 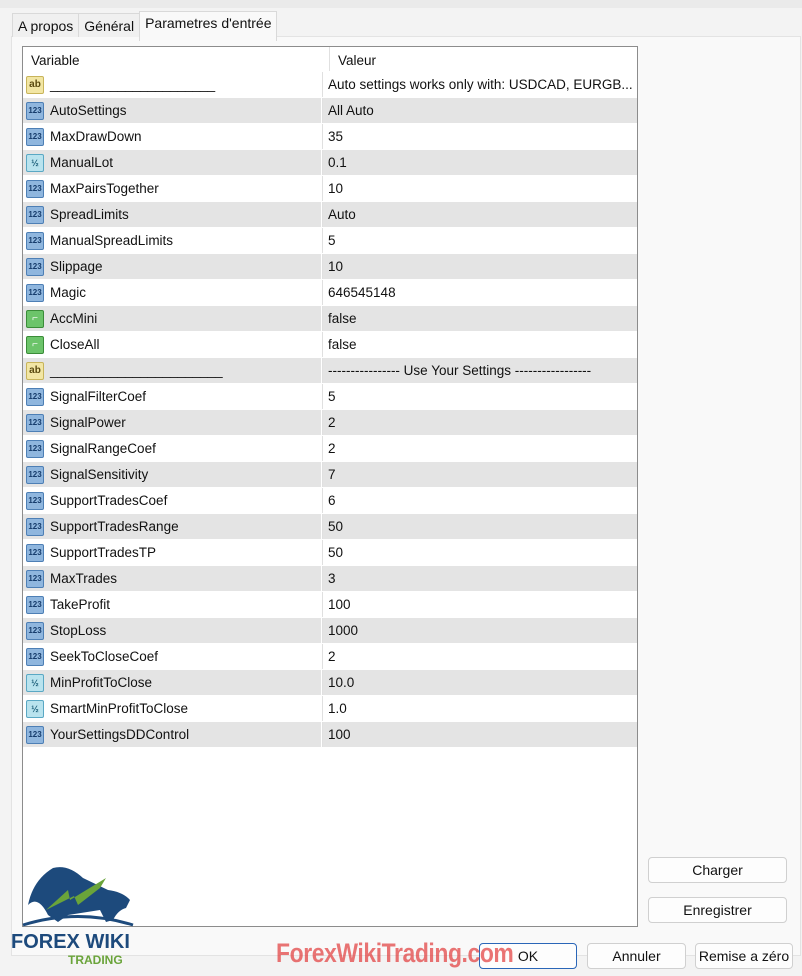 I want to click on load-button: Charger, so click(x=717, y=870).